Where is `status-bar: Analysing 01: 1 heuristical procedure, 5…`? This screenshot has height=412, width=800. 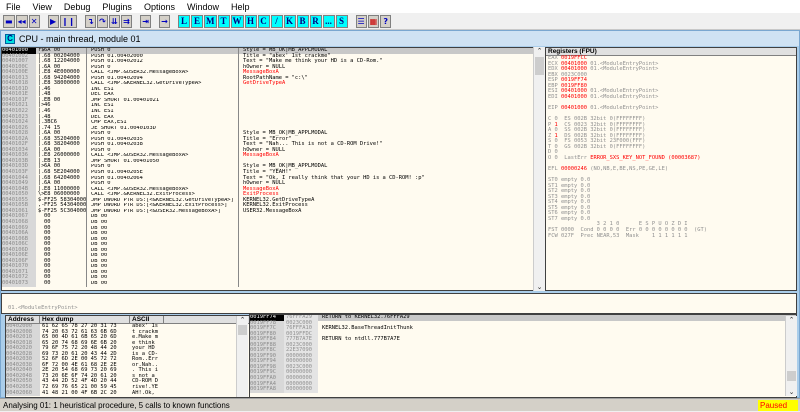 status-bar: Analysing 01: 1 heuristical procedure, 5… is located at coordinates (400, 404).